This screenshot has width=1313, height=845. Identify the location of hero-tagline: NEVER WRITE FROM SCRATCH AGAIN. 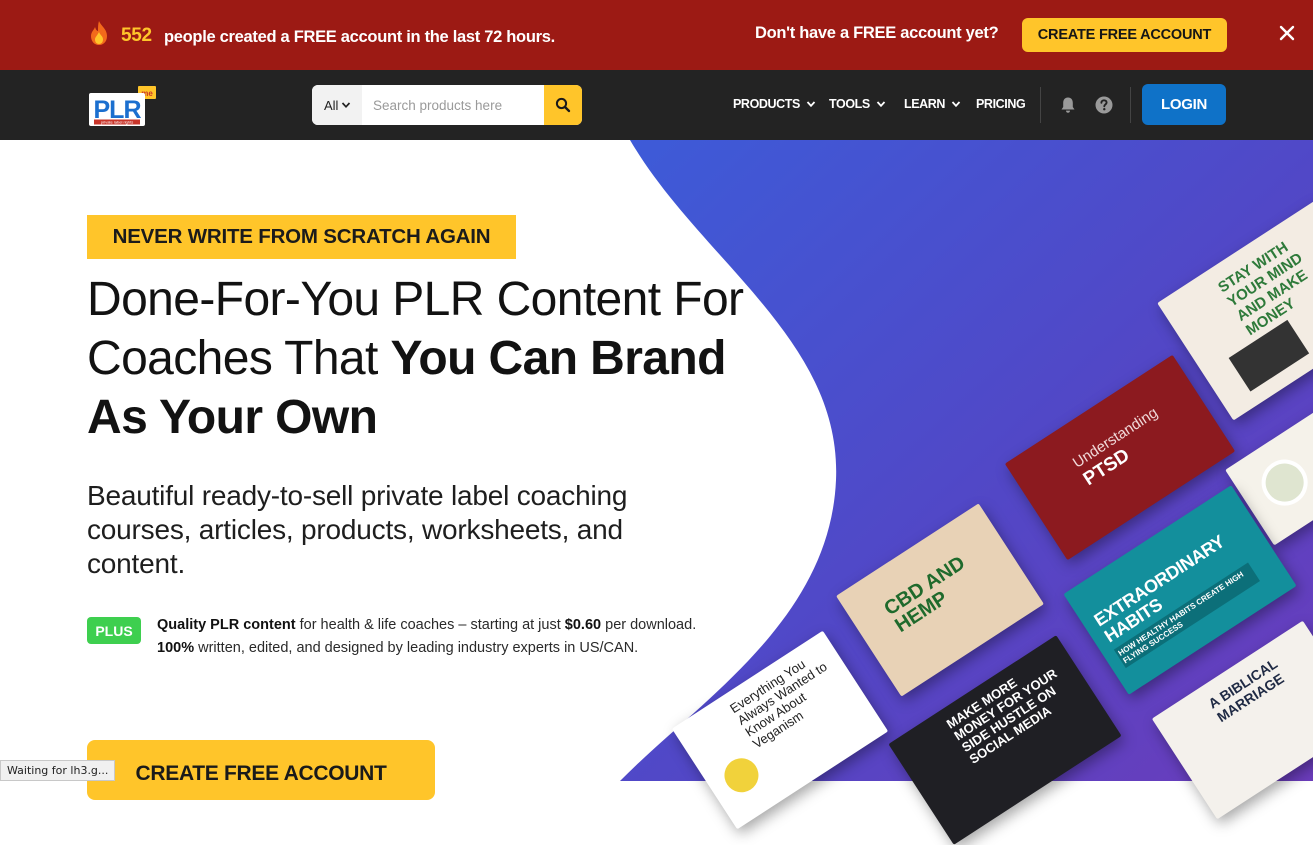
(301, 237).